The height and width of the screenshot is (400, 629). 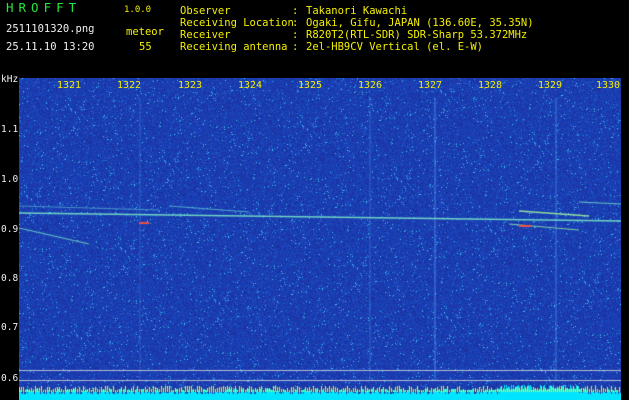 What do you see at coordinates (370, 85) in the screenshot?
I see `x-tick-label: 1326` at bounding box center [370, 85].